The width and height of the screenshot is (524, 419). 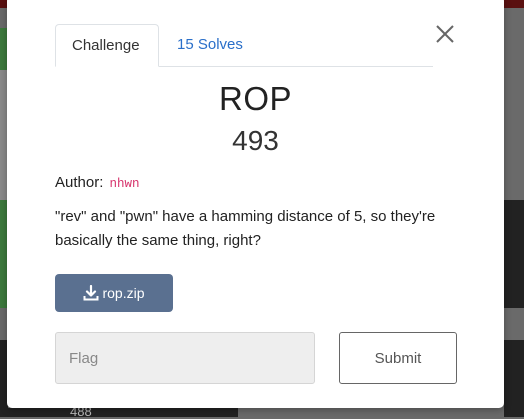 What do you see at coordinates (255, 98) in the screenshot?
I see `challenge-name: ROP` at bounding box center [255, 98].